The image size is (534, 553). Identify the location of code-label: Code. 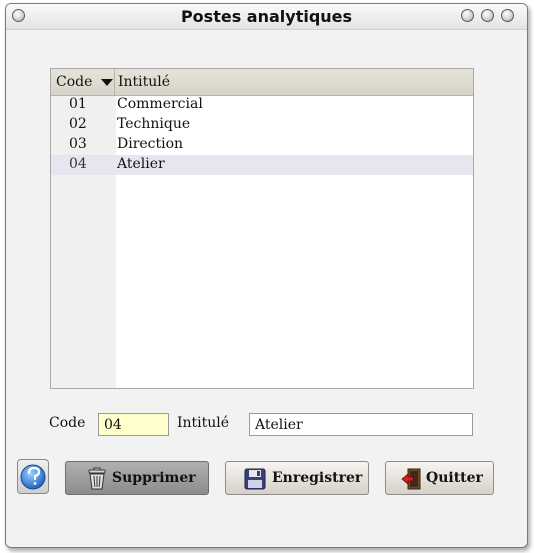
(67, 423).